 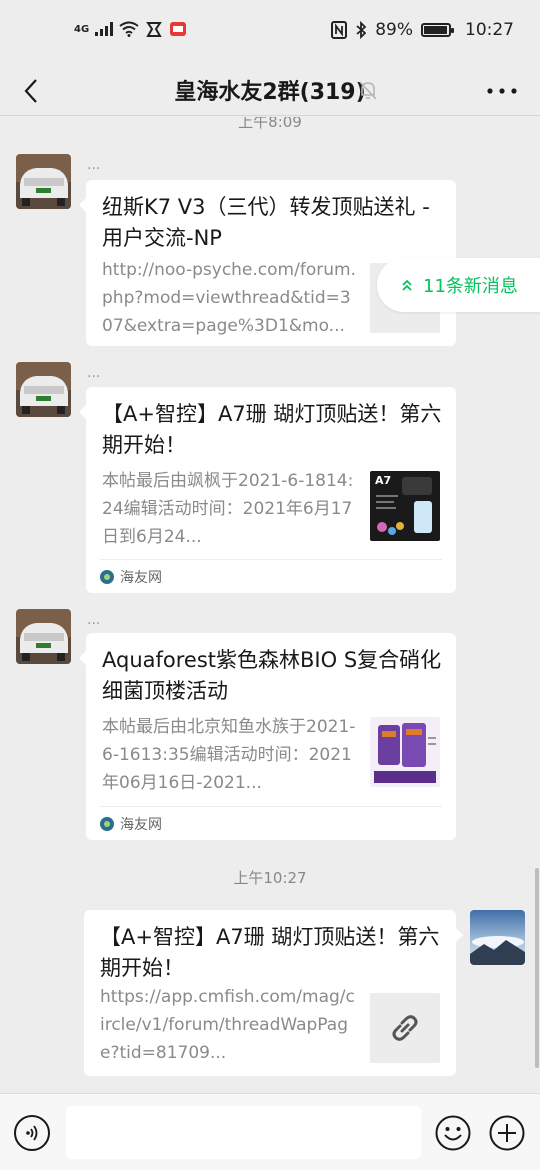 I want to click on card-title: 纽斯K7 V3（三代）转发顶贴送礼 - 用户交流-NP, so click(x=266, y=222).